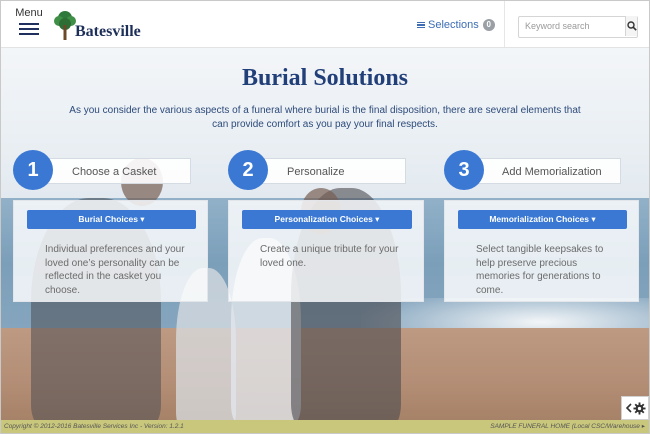 The image size is (650, 434). I want to click on step-3-title-tab: Add Memorialization, so click(546, 171).